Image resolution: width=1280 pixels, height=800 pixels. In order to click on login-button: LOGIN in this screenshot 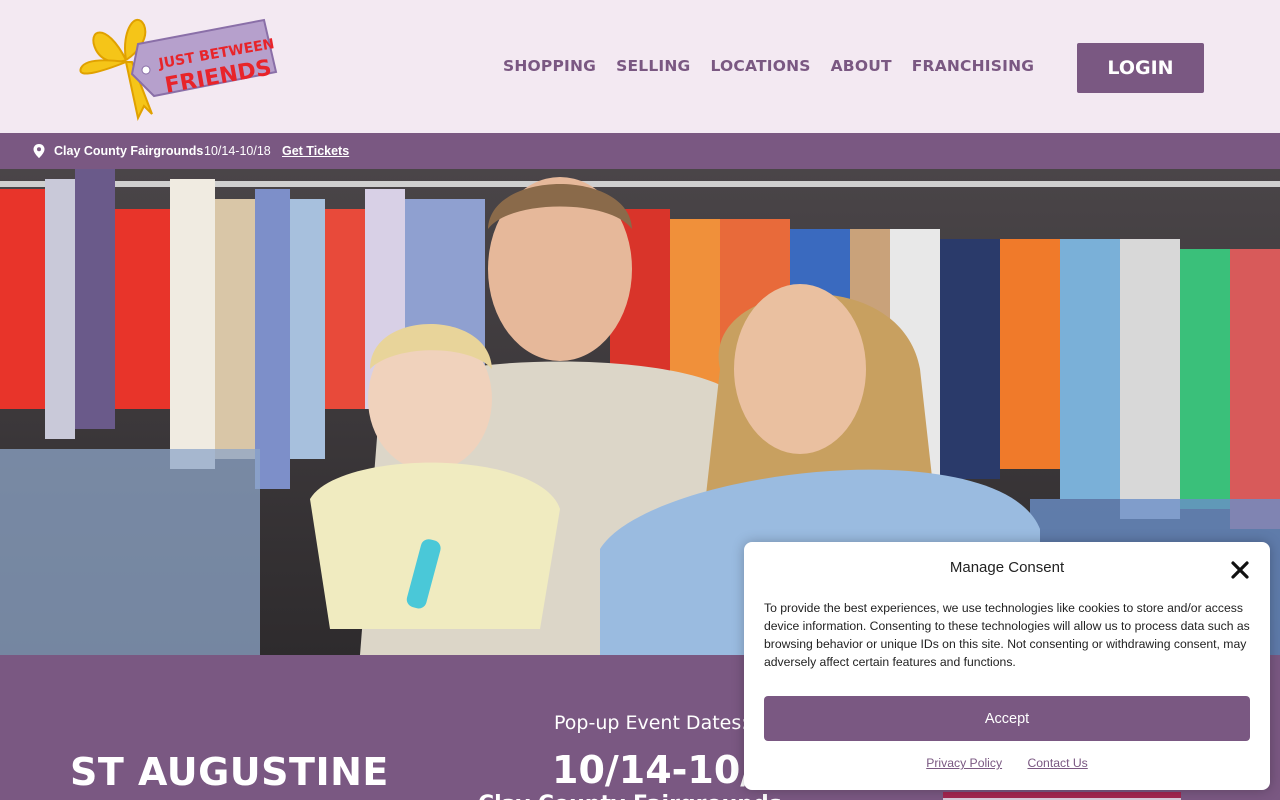, I will do `click(1140, 68)`.